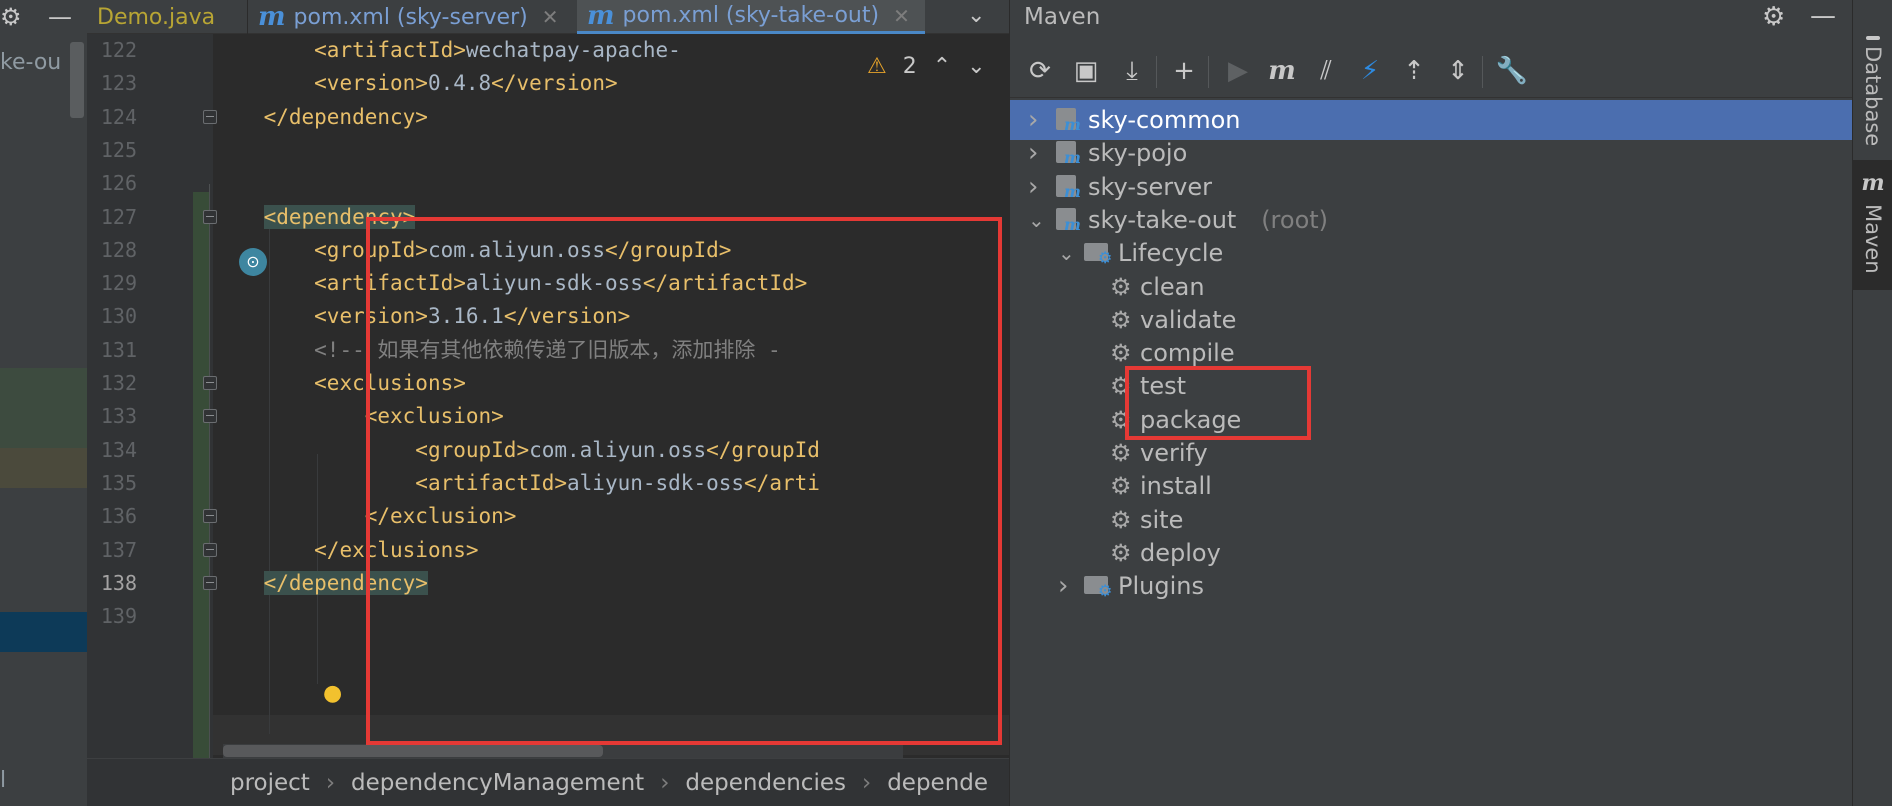  I want to click on database-tool-button: Database, so click(1872, 91).